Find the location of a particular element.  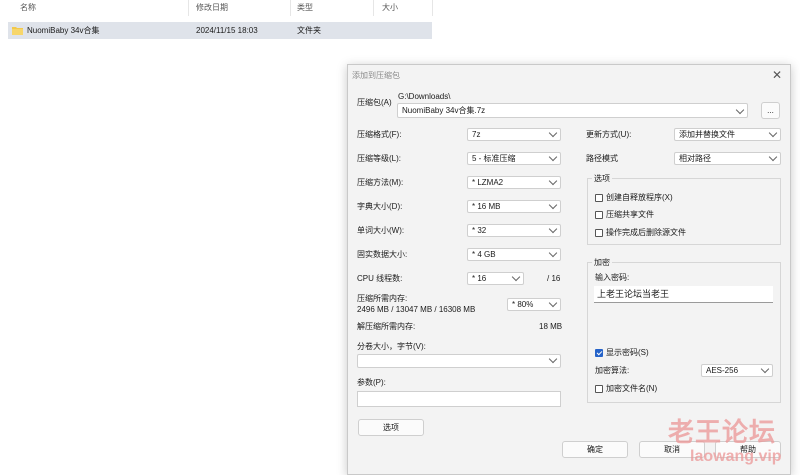

column-header-type: 类型 is located at coordinates (305, 8).